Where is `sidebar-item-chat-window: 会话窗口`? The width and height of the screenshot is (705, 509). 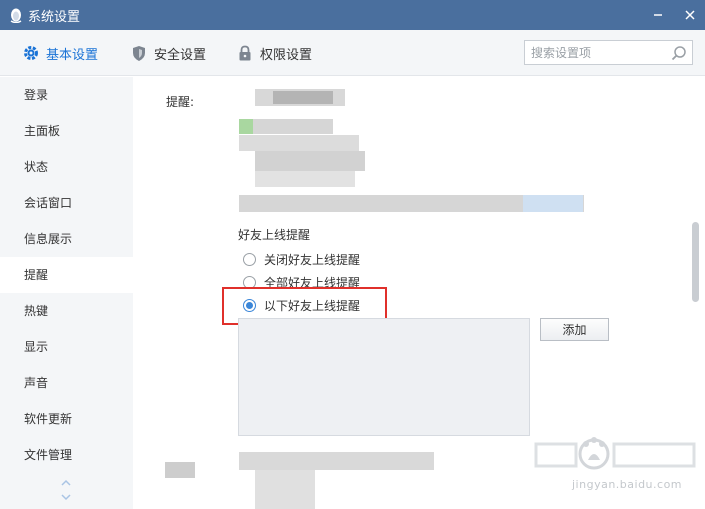 sidebar-item-chat-window: 会话窗口 is located at coordinates (66, 203).